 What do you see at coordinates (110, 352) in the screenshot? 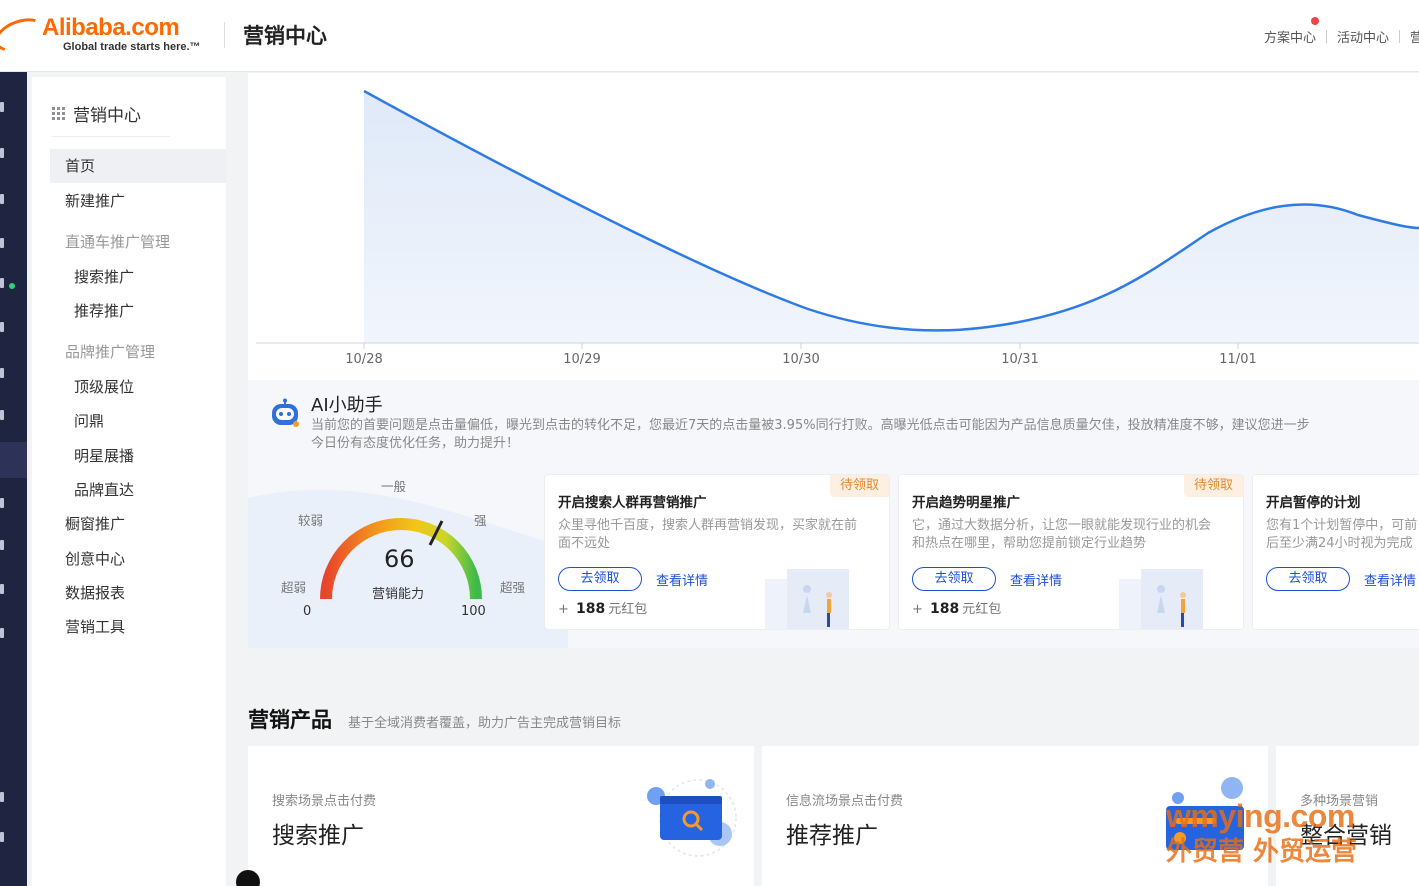
I see `sidebar-group-brand: 品牌推广管理` at bounding box center [110, 352].